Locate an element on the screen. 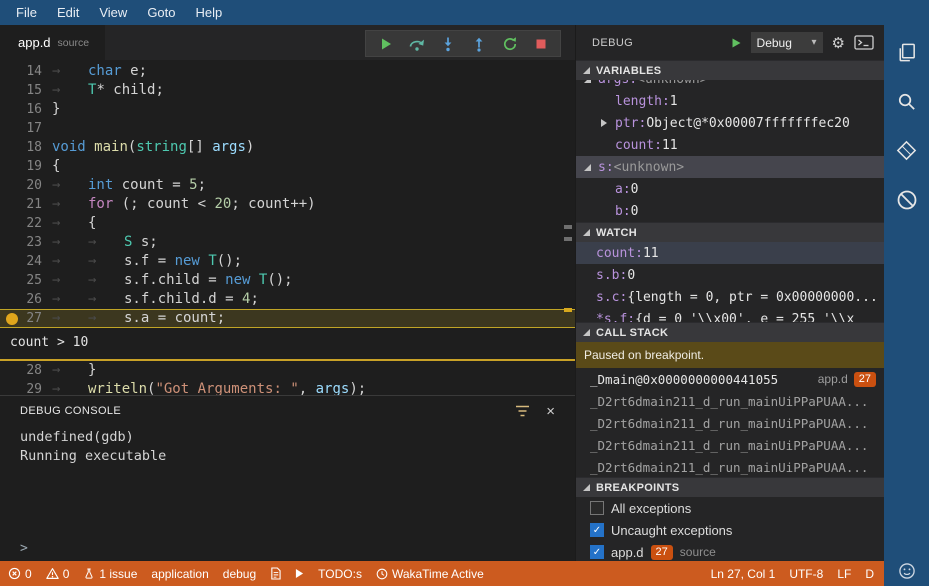 This screenshot has height=586, width=929. line-number-26: 26 is located at coordinates (26, 299).